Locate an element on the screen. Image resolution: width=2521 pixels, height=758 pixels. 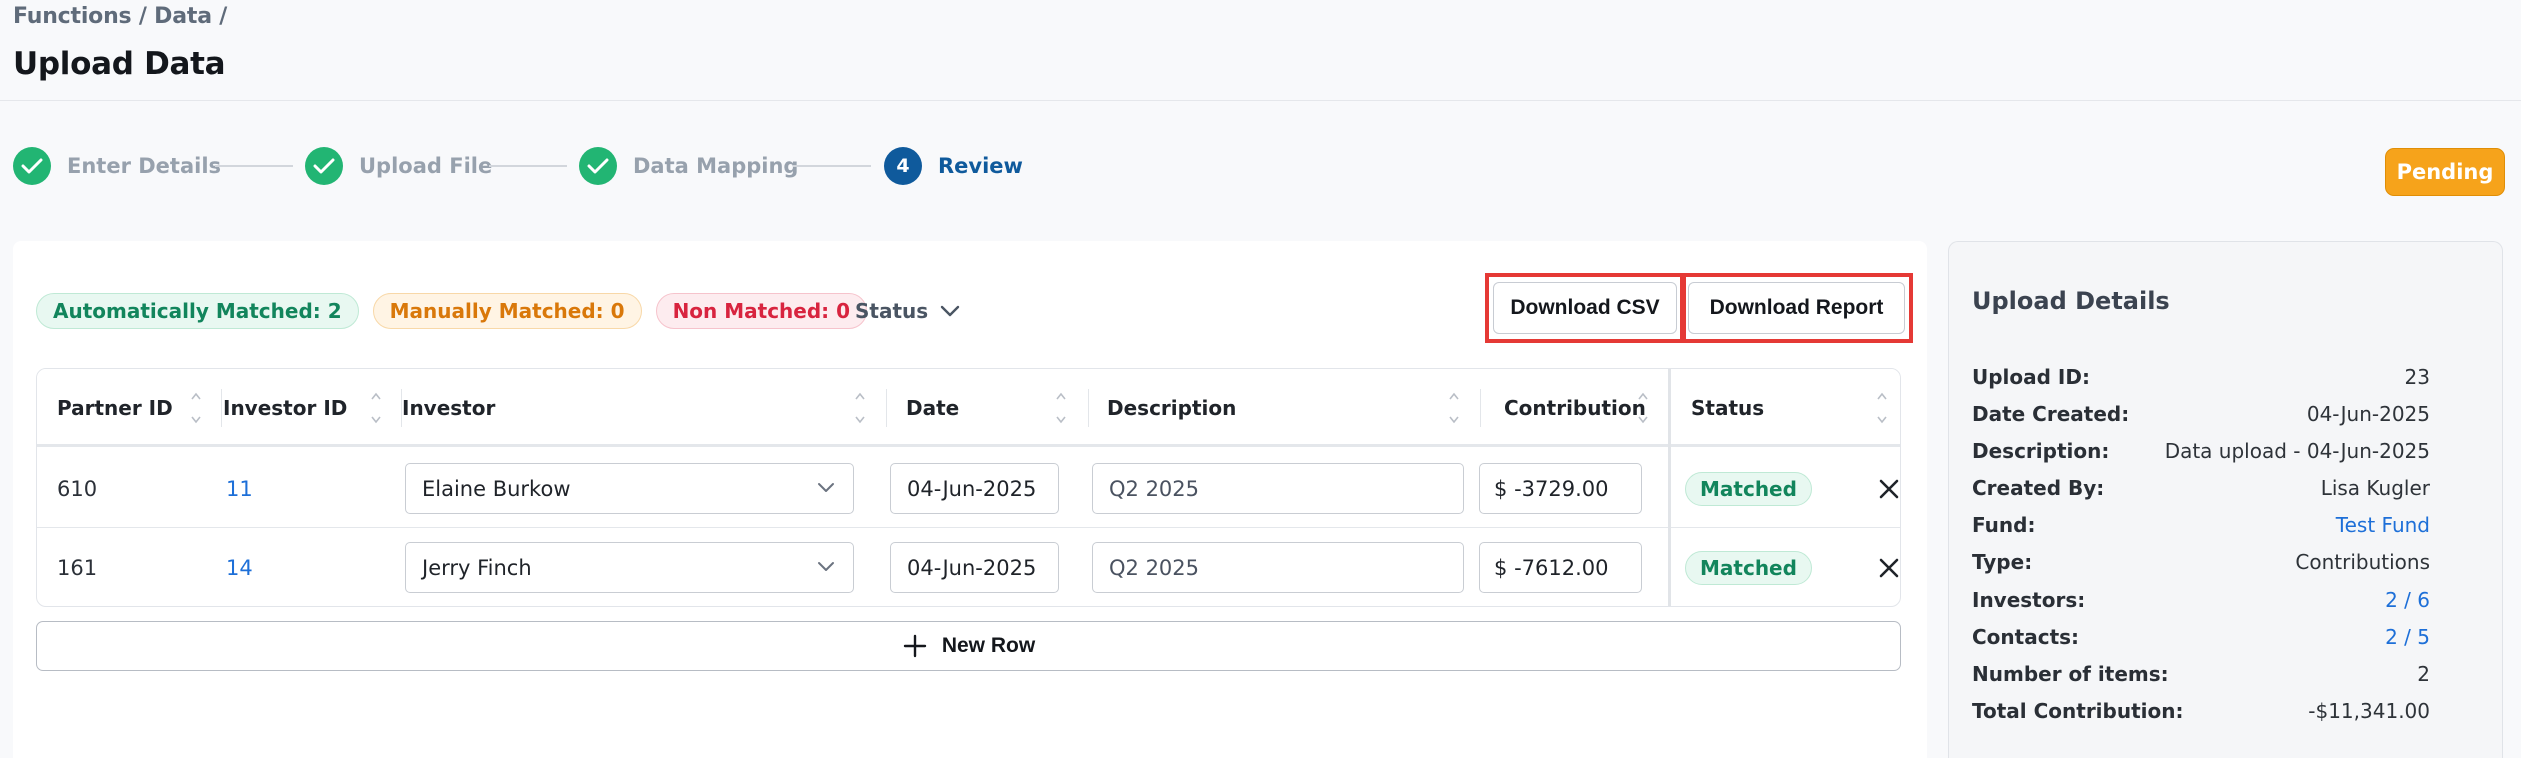
contacts-link: 2 / 5 is located at coordinates (2407, 637).